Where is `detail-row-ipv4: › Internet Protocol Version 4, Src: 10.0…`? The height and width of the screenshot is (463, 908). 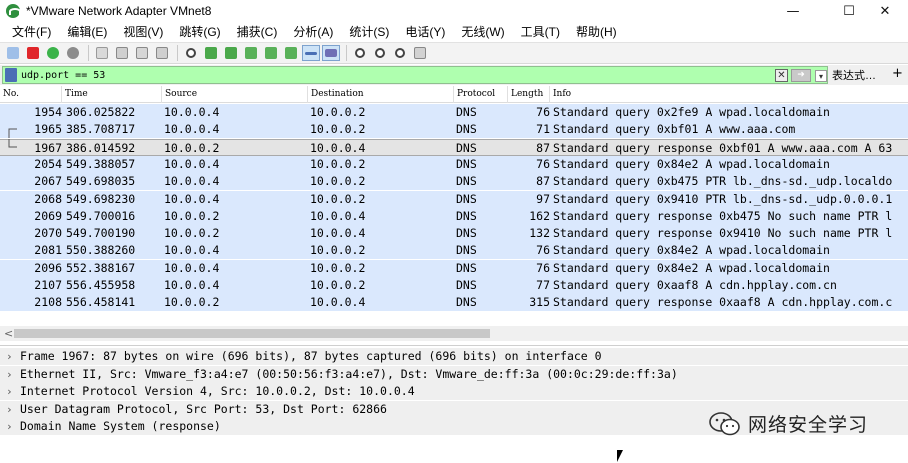 detail-row-ipv4: › Internet Protocol Version 4, Src: 10.0… is located at coordinates (454, 391).